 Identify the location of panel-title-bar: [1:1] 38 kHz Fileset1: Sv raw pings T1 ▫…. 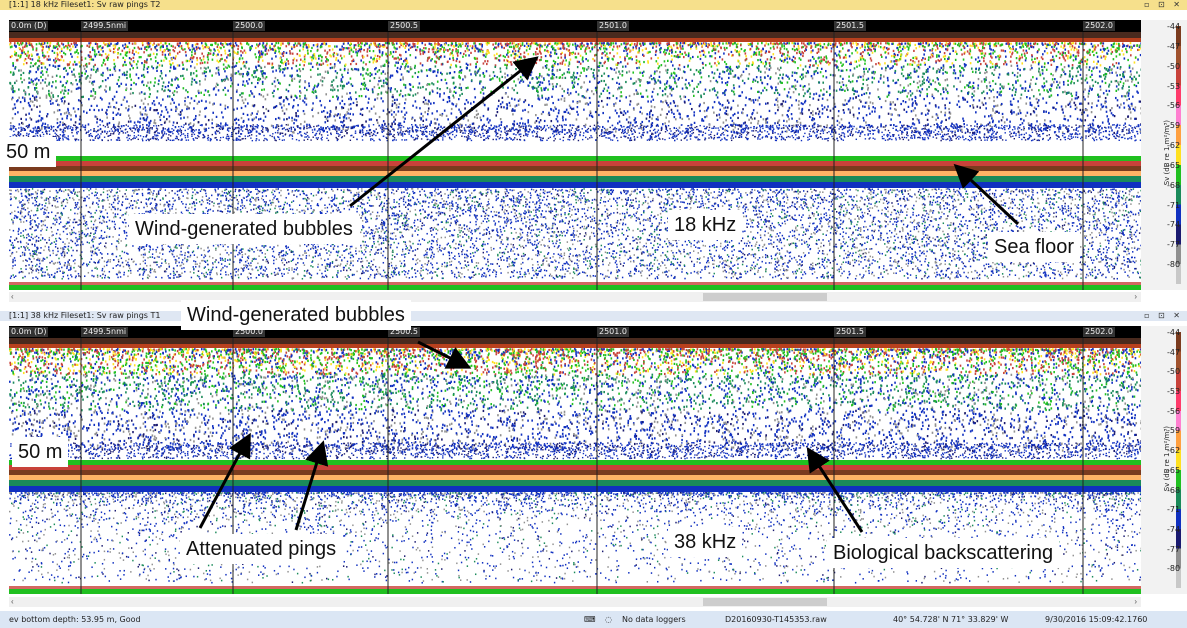
(593, 316).